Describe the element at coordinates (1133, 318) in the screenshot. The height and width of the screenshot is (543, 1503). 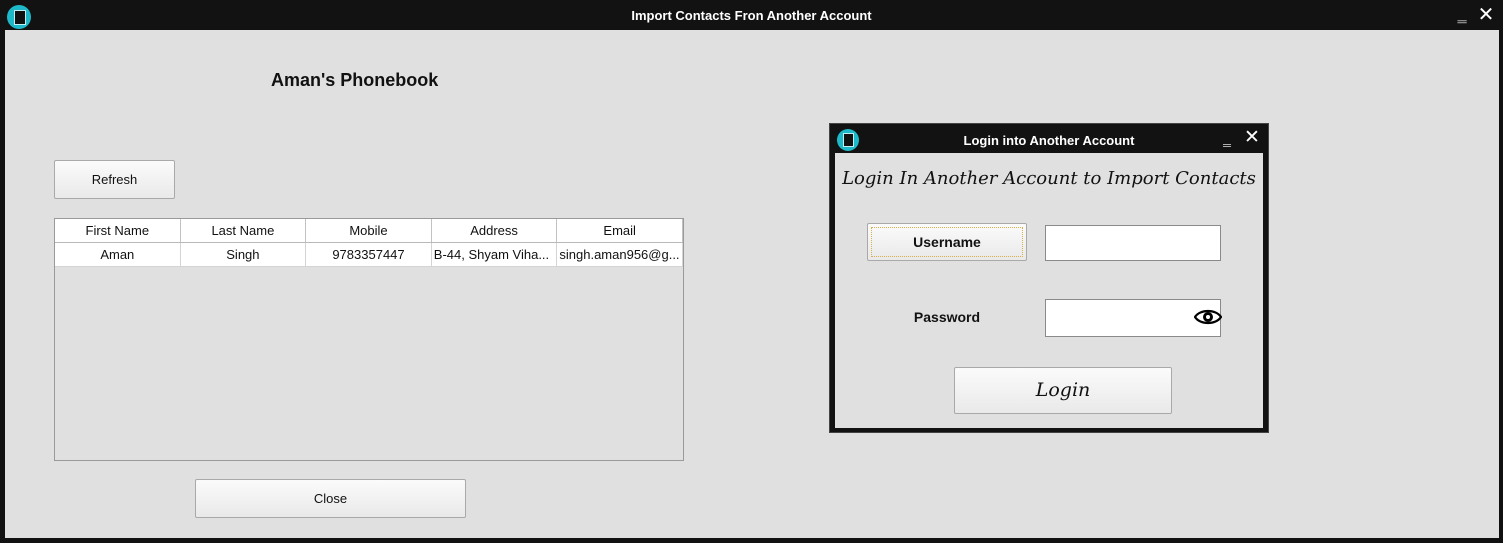
I see `password-input` at that location.